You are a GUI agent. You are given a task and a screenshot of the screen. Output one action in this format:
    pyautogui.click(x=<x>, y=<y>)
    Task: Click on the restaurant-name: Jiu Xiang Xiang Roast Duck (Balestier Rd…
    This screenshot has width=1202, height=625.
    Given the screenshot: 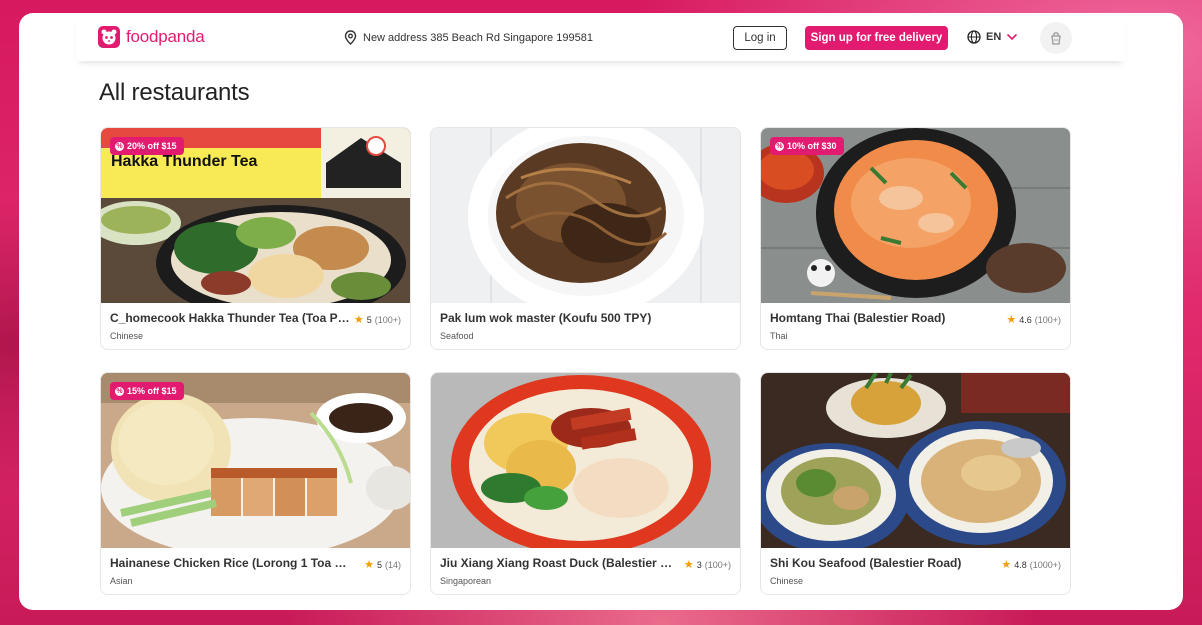 What is the action you would take?
    pyautogui.click(x=560, y=563)
    